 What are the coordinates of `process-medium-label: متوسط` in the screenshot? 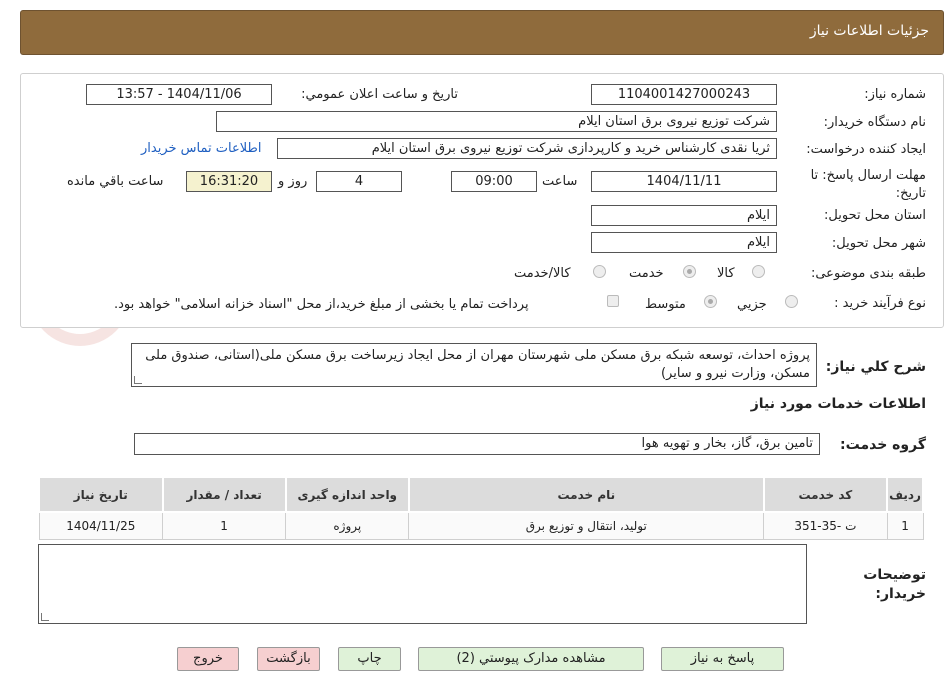 It's located at (665, 304).